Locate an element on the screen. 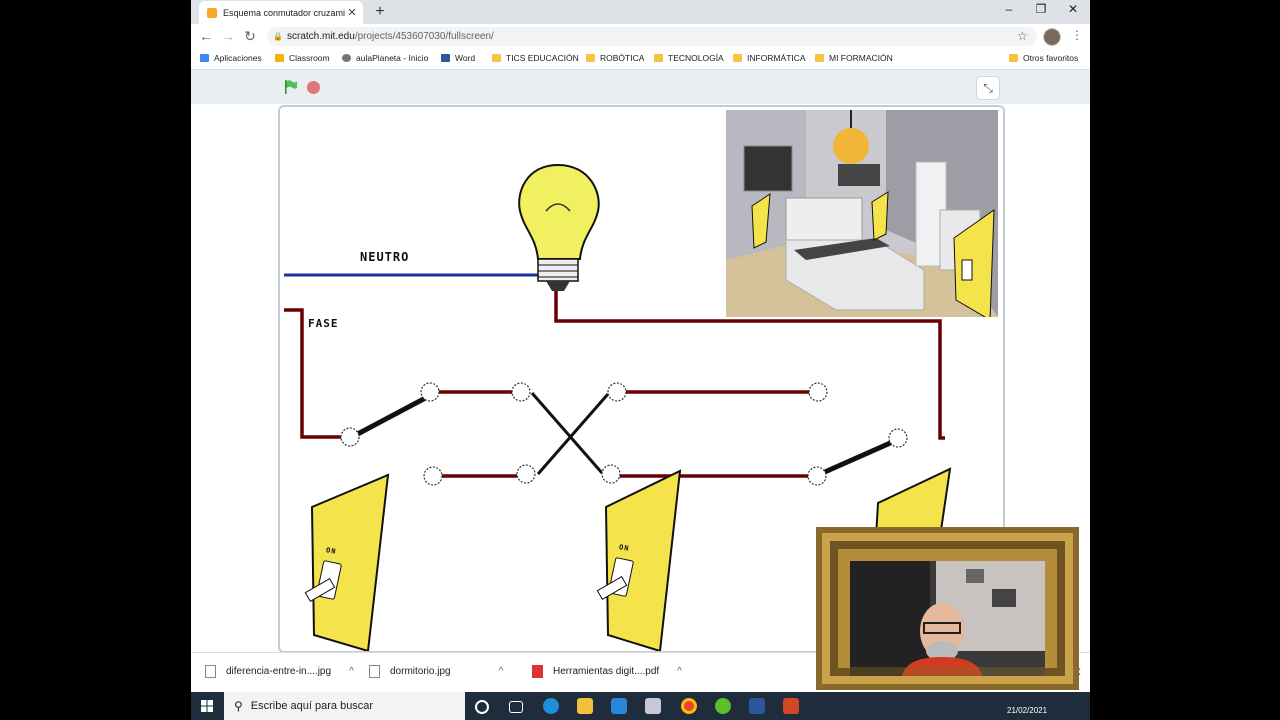 The width and height of the screenshot is (1280, 720). stop-button is located at coordinates (313, 87).